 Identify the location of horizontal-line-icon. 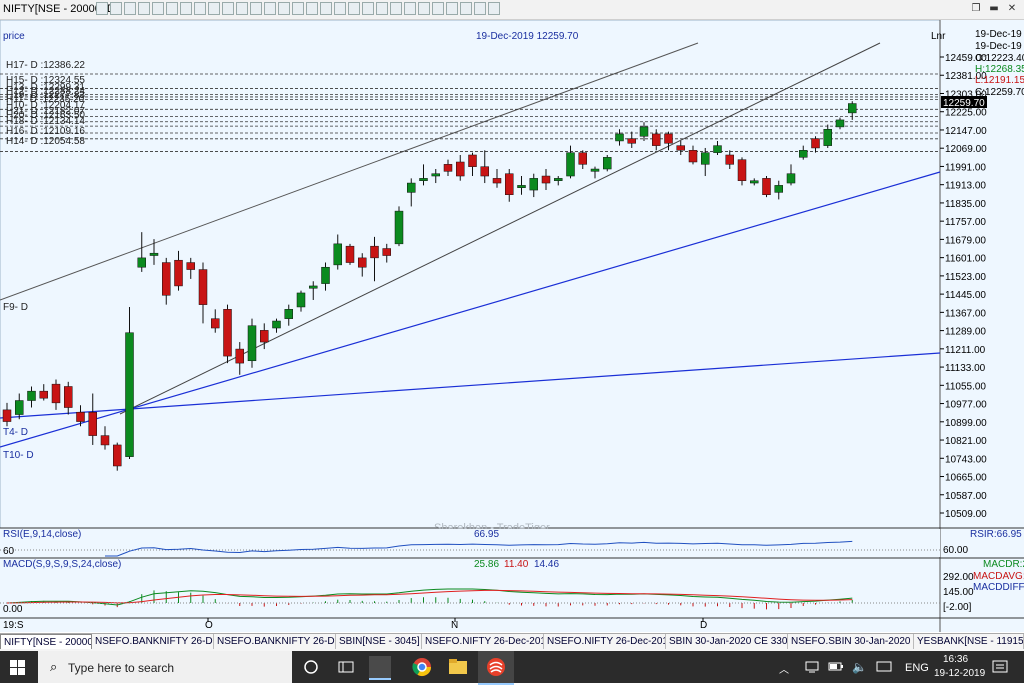
(158, 8).